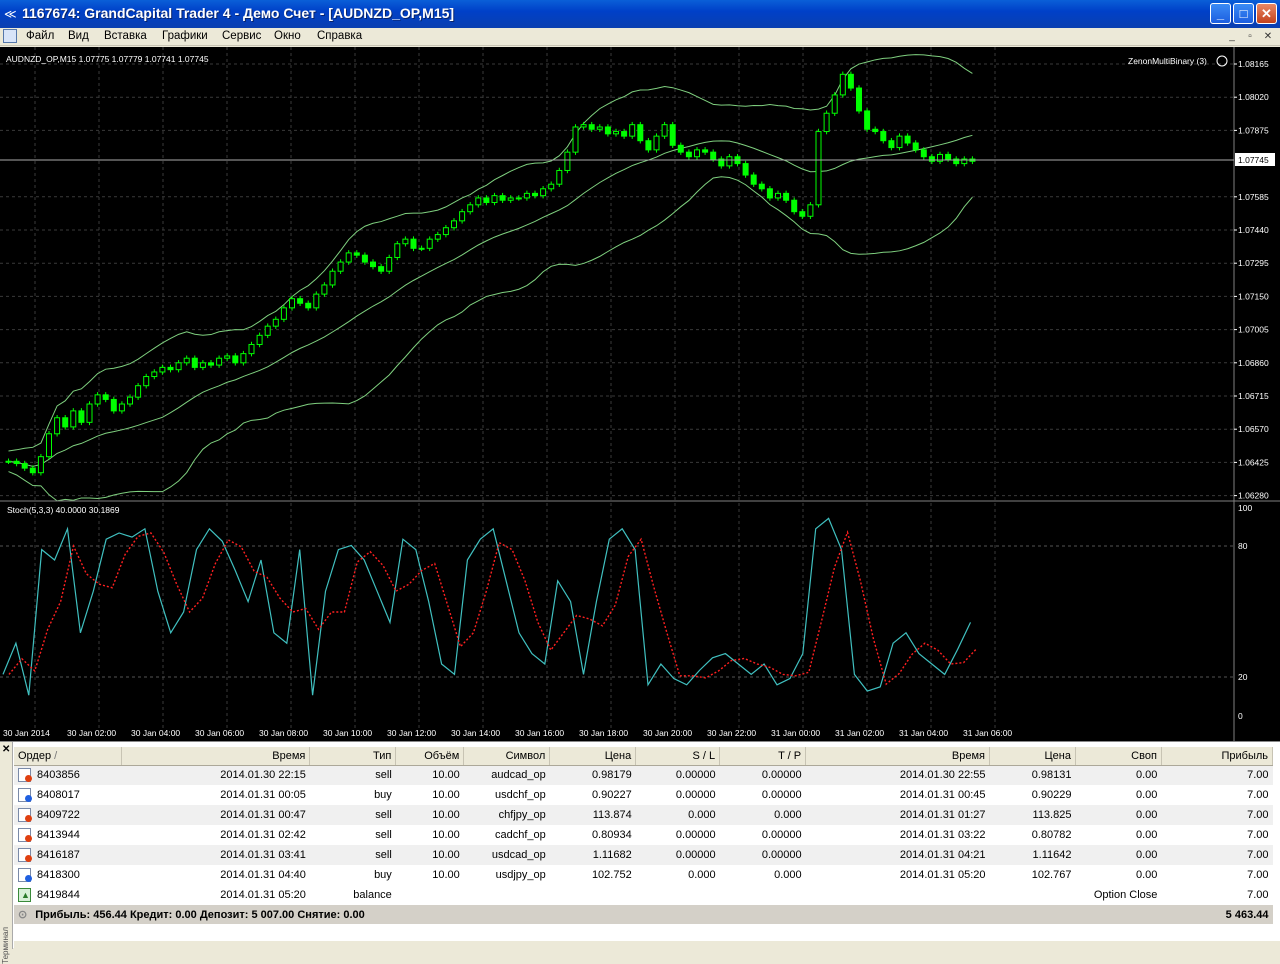 The image size is (1280, 964). Describe the element at coordinates (520, 795) in the screenshot. I see `cell-symbol: usdchf_op` at that location.